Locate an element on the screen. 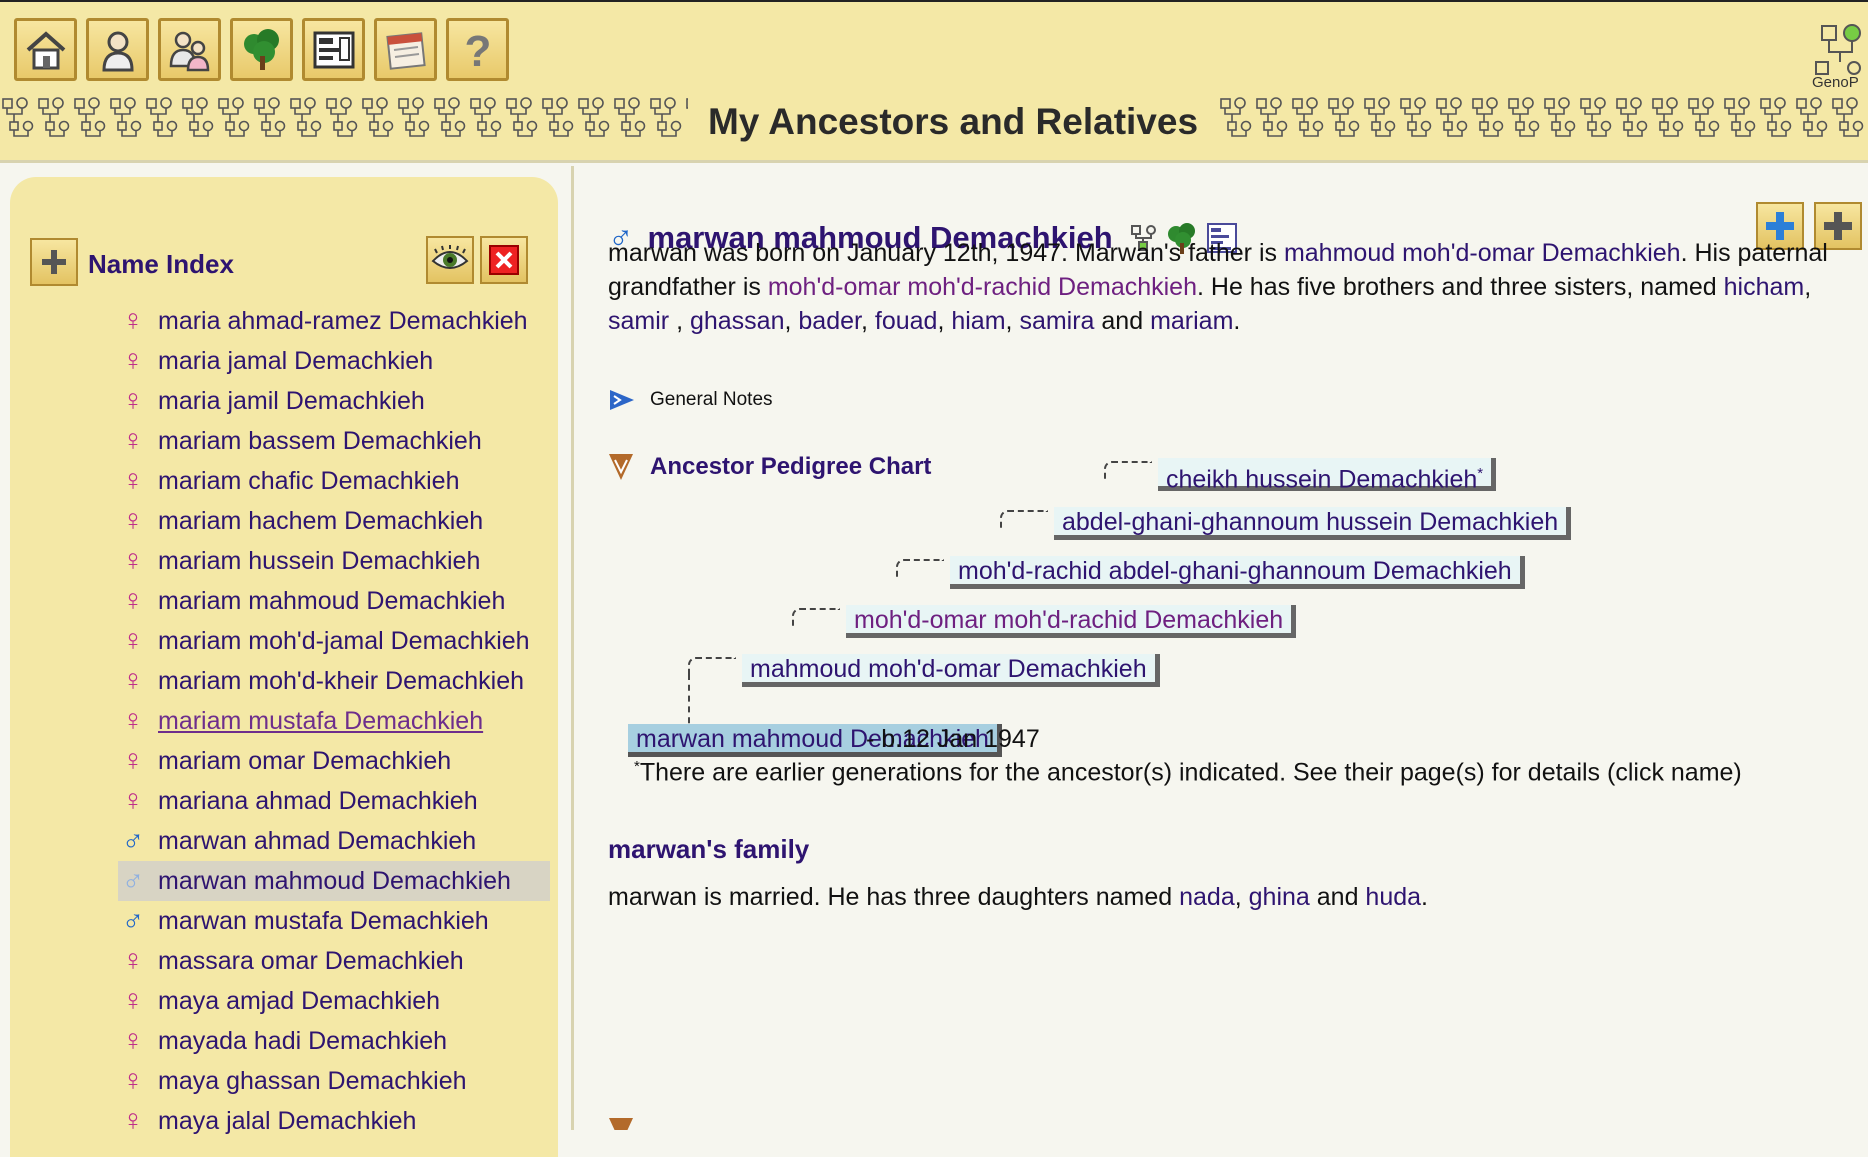  individuals-button is located at coordinates (117, 49).